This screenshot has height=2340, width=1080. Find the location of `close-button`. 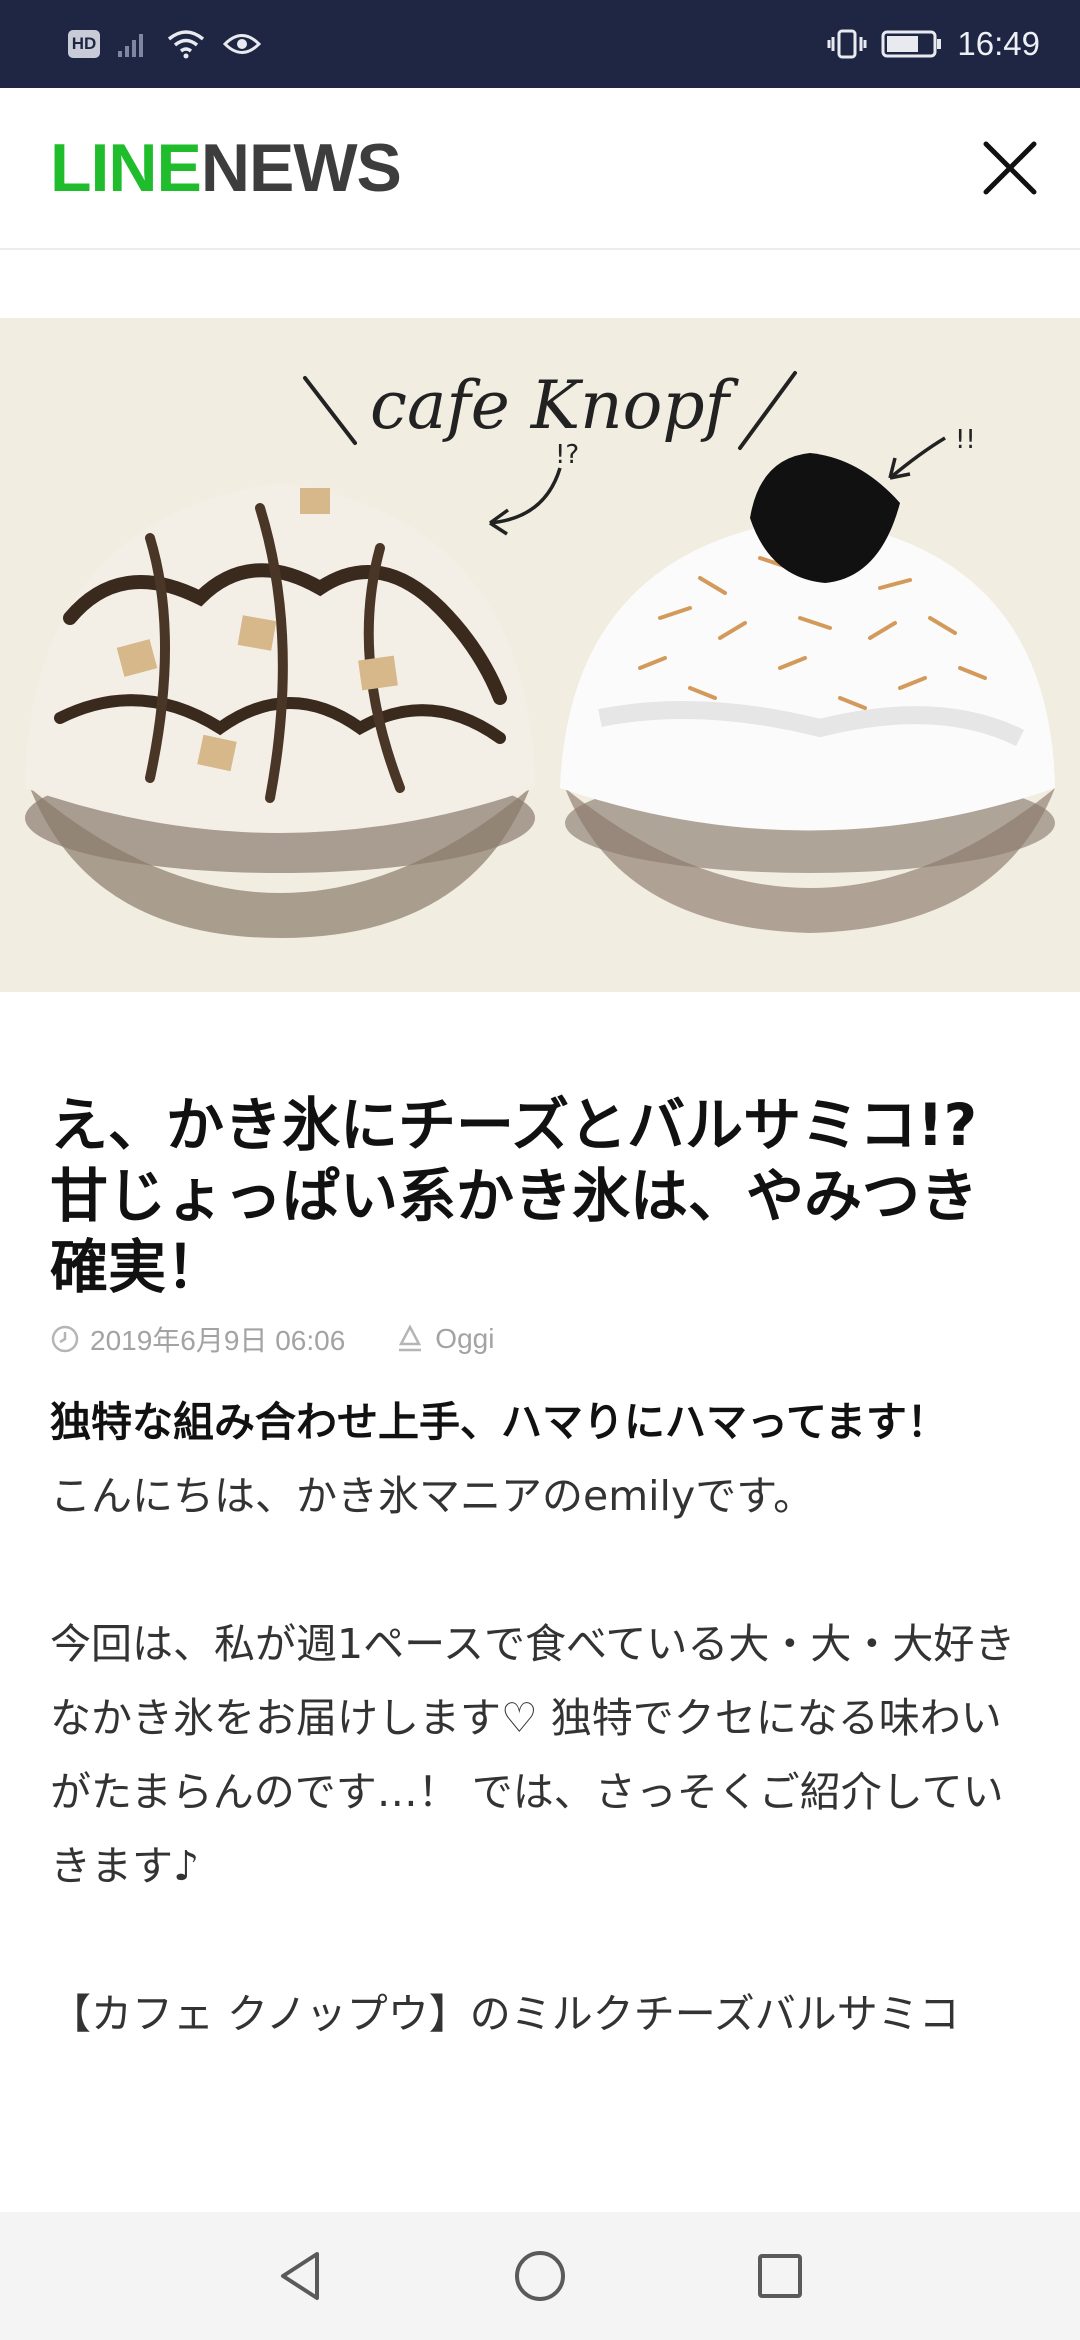

close-button is located at coordinates (1010, 168).